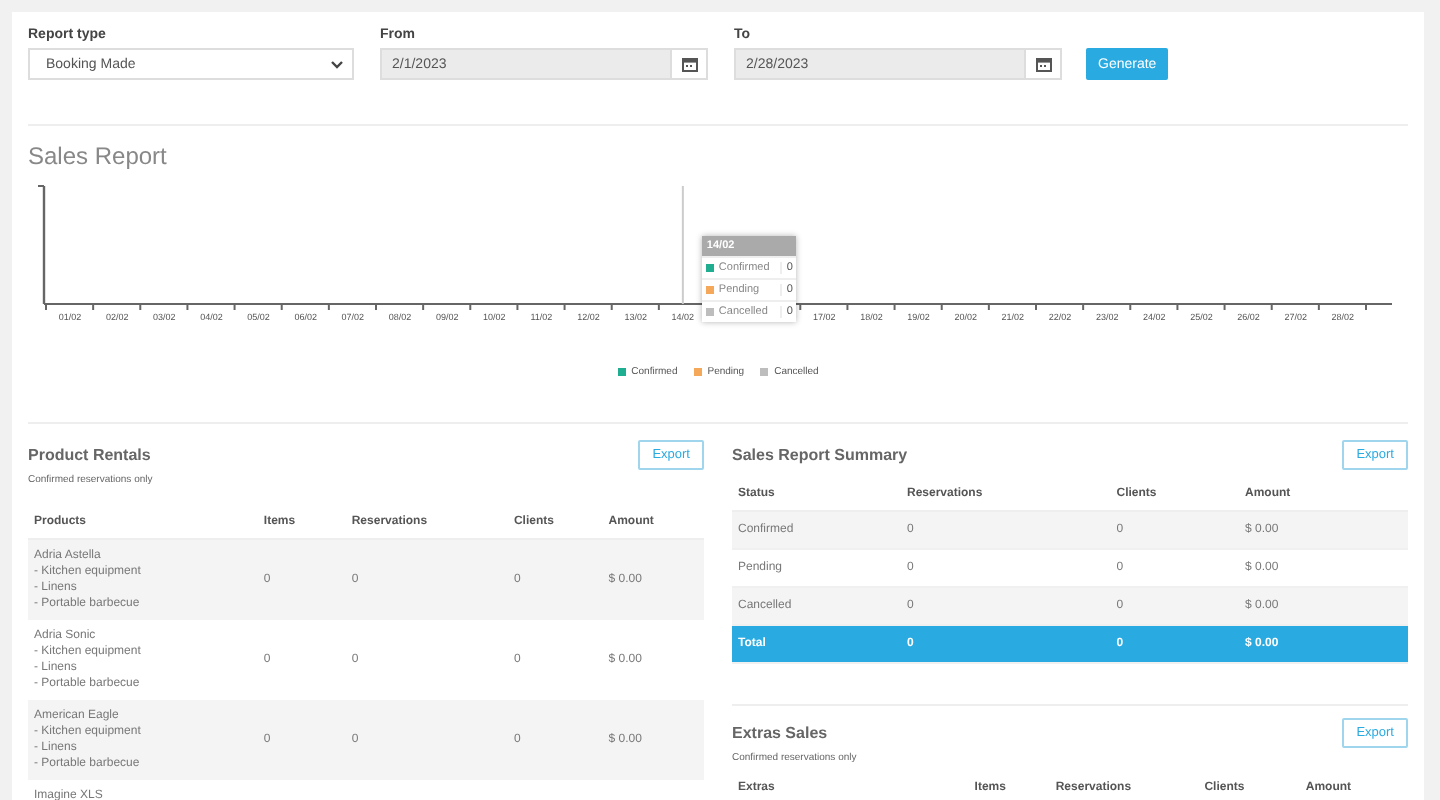 The image size is (1440, 800). I want to click on hover-line, so click(682, 245).